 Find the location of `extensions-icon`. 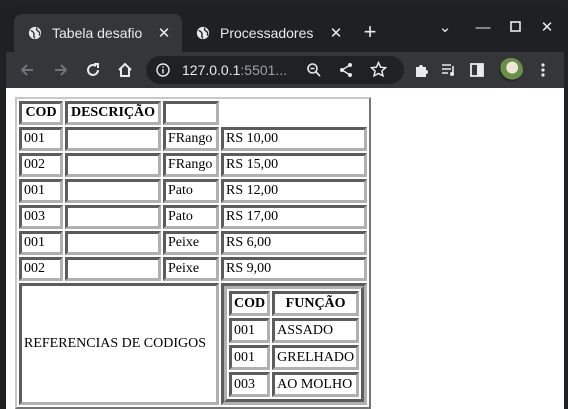

extensions-icon is located at coordinates (421, 70).